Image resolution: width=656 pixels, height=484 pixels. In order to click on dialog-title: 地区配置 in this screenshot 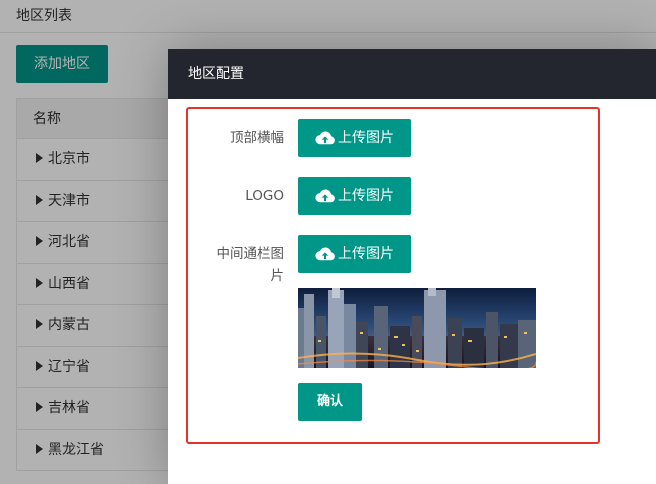, I will do `click(412, 74)`.